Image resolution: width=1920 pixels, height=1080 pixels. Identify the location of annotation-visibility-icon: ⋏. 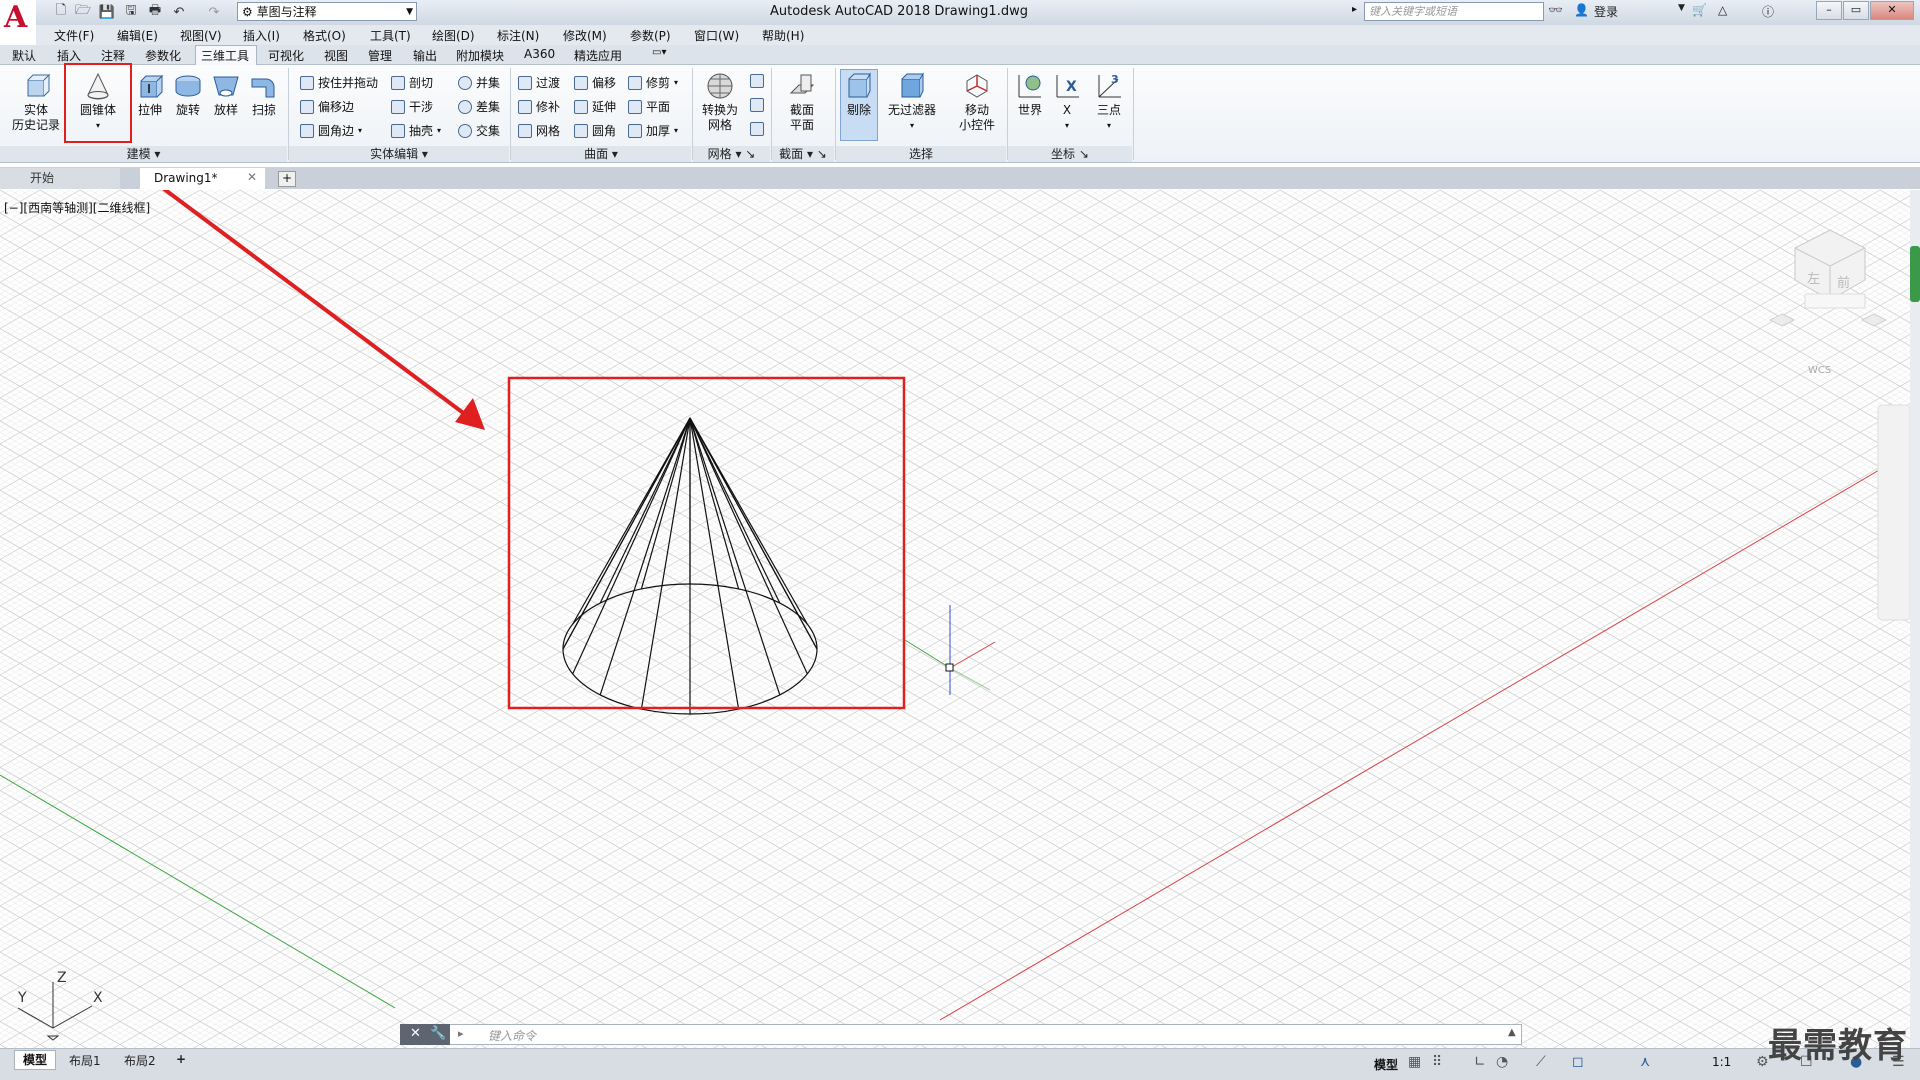
(1645, 1062).